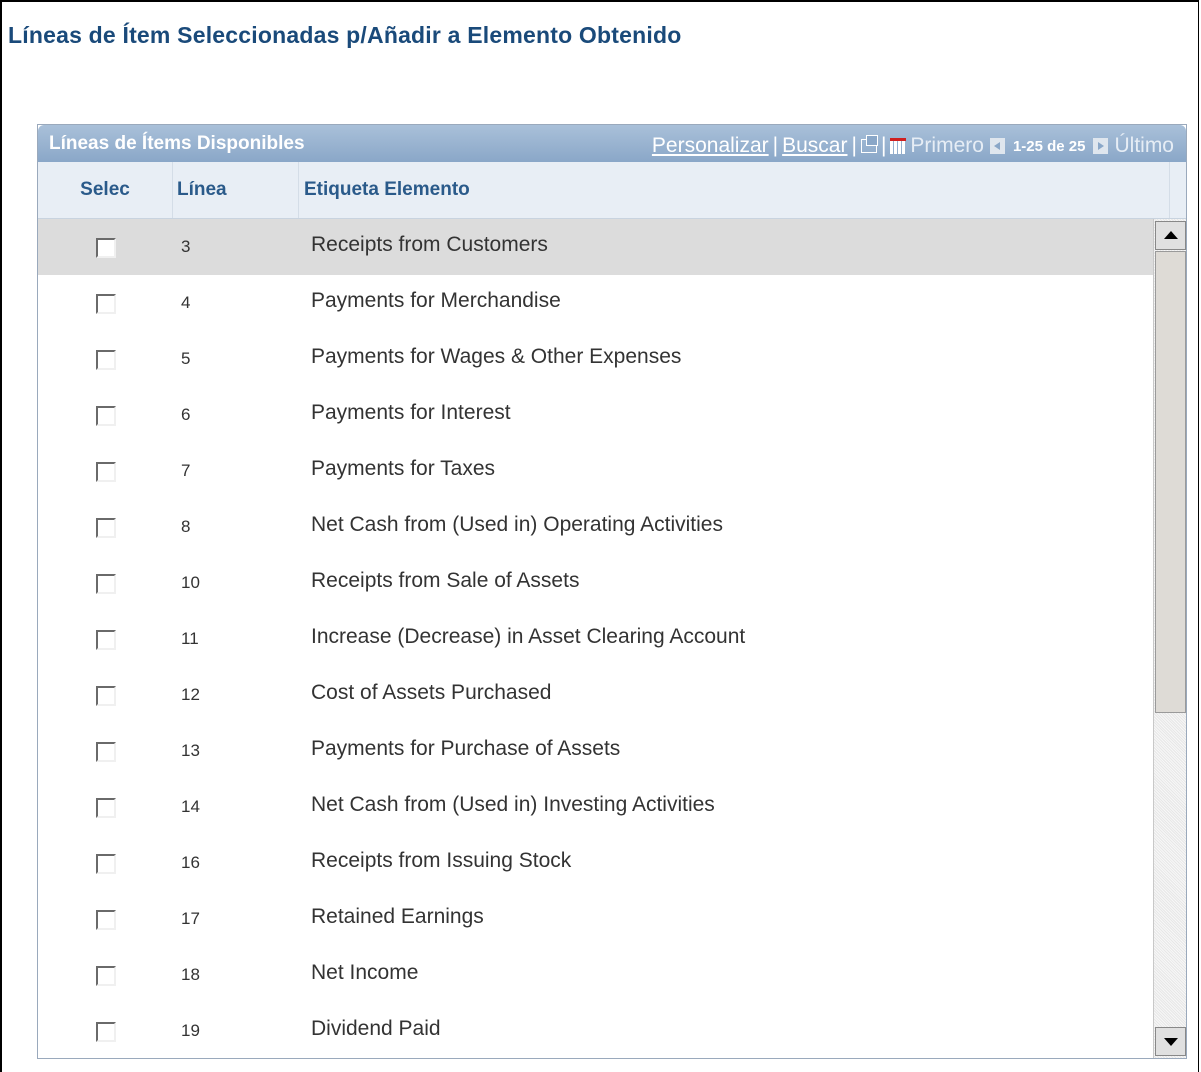  I want to click on prev-arrow-icon, so click(997, 146).